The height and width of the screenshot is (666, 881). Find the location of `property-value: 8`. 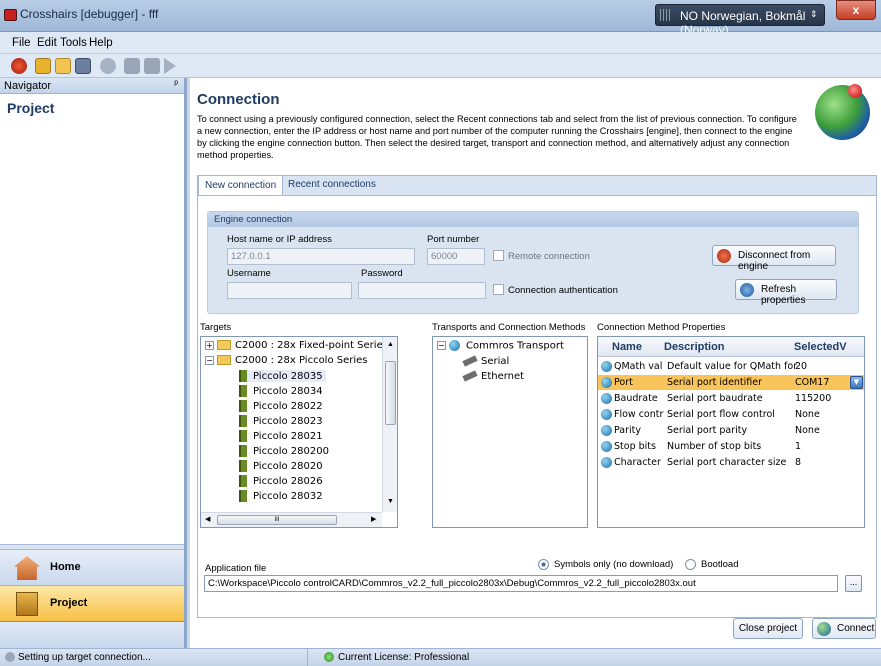

property-value: 8 is located at coordinates (798, 462).